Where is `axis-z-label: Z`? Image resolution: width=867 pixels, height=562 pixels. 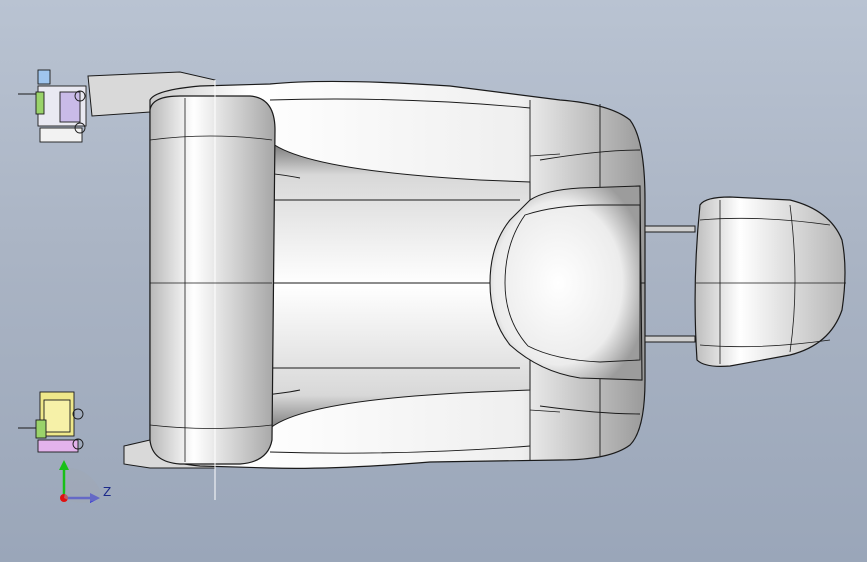
axis-z-label: Z is located at coordinates (107, 492).